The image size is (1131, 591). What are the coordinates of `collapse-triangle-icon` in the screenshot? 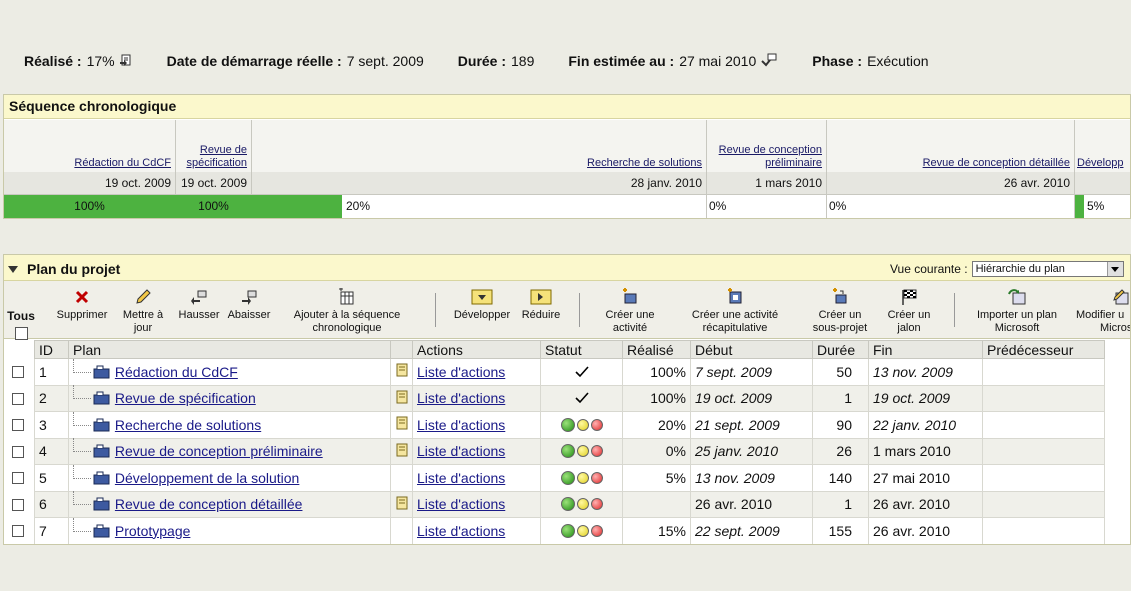 It's located at (13, 269).